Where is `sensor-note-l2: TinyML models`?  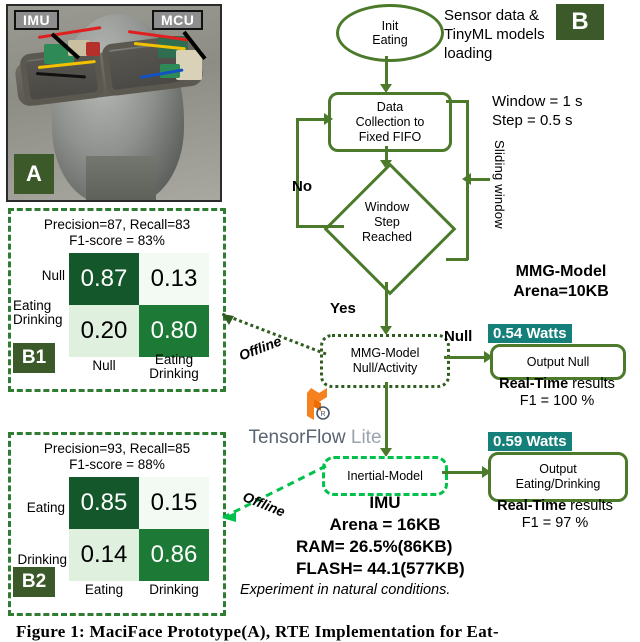 sensor-note-l2: TinyML models is located at coordinates (494, 34).